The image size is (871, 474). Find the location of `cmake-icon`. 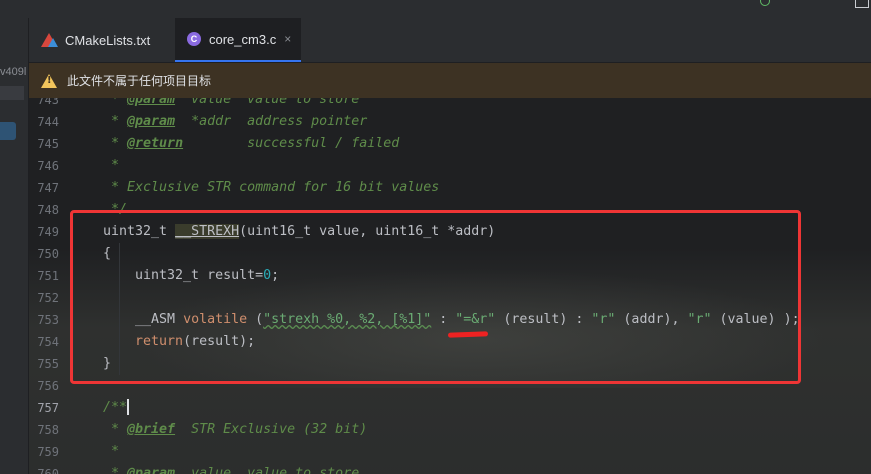

cmake-icon is located at coordinates (49, 40).